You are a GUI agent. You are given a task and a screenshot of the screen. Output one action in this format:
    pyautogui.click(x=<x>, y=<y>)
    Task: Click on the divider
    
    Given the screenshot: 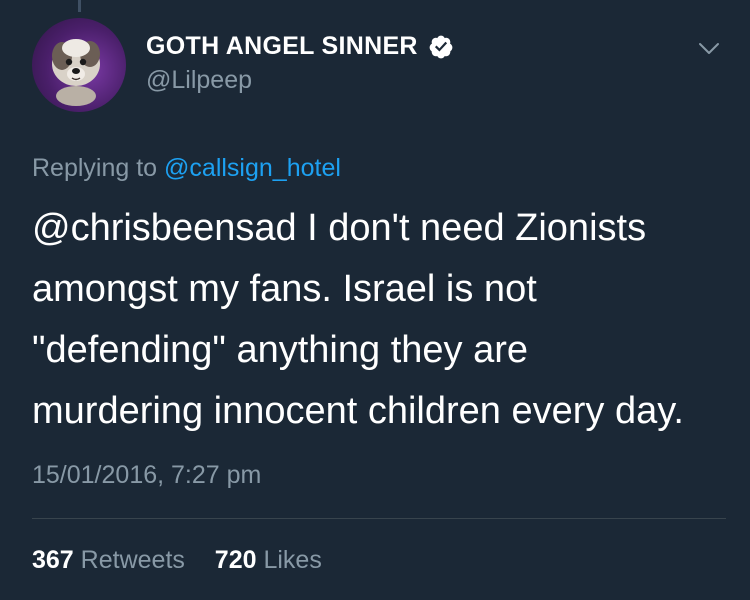 What is the action you would take?
    pyautogui.click(x=379, y=518)
    